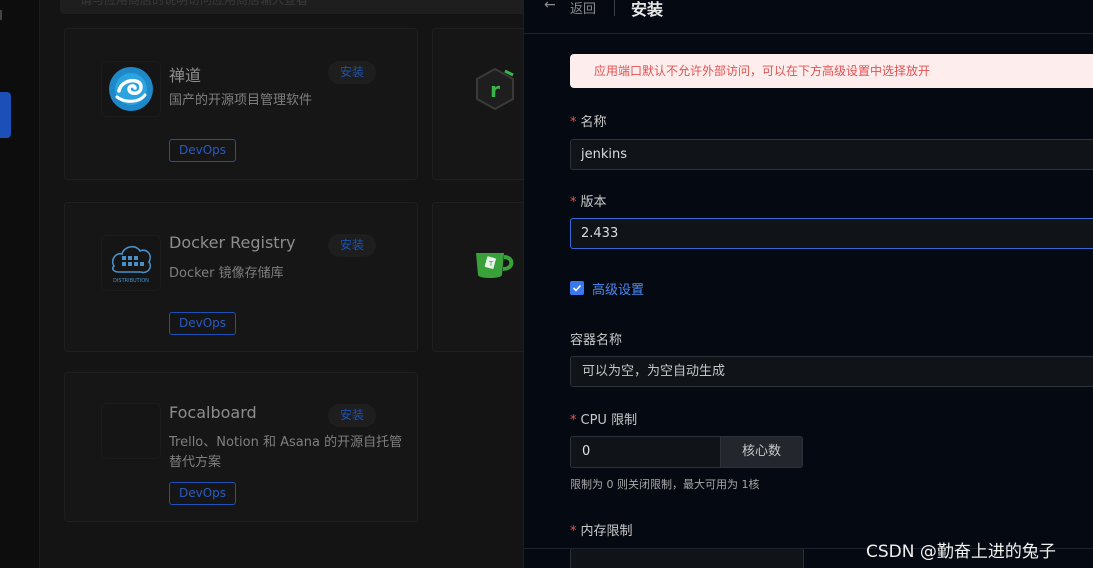  What do you see at coordinates (131, 89) in the screenshot?
I see `zentao-logo-icon` at bounding box center [131, 89].